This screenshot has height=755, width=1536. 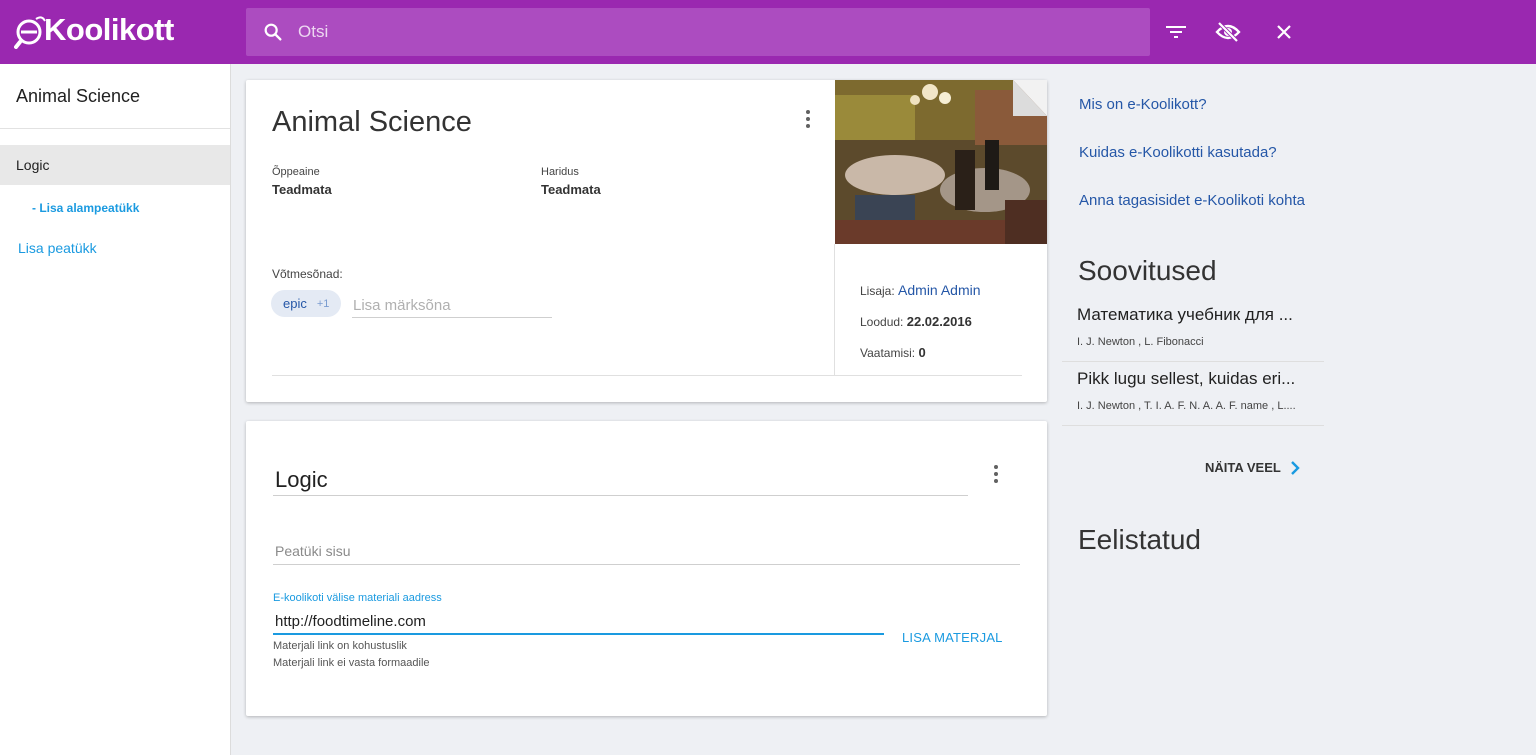 What do you see at coordinates (273, 32) in the screenshot?
I see `search-icon` at bounding box center [273, 32].